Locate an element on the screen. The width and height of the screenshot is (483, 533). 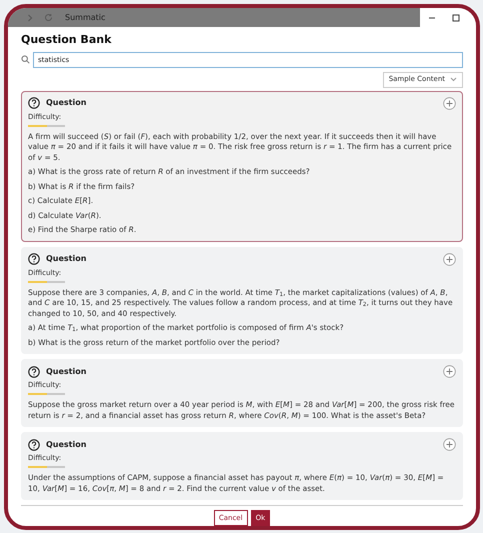
window-title: Summatic is located at coordinates (85, 18).